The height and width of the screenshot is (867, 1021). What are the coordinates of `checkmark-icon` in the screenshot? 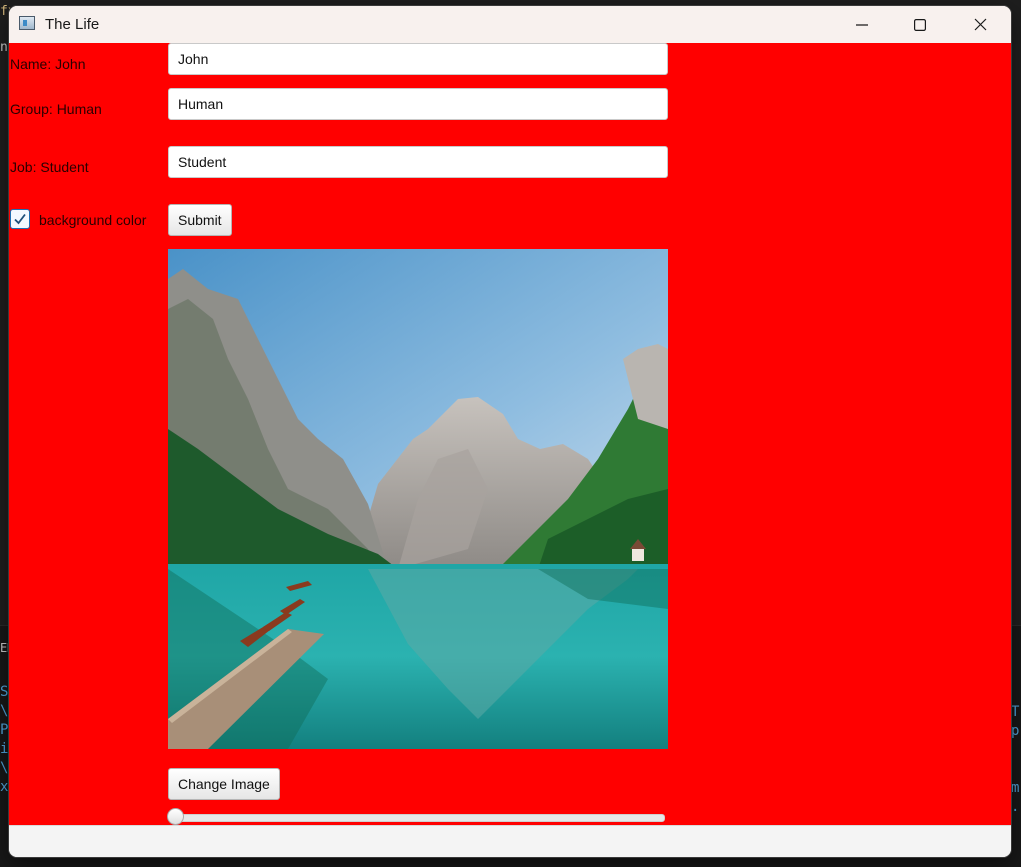 It's located at (20, 219).